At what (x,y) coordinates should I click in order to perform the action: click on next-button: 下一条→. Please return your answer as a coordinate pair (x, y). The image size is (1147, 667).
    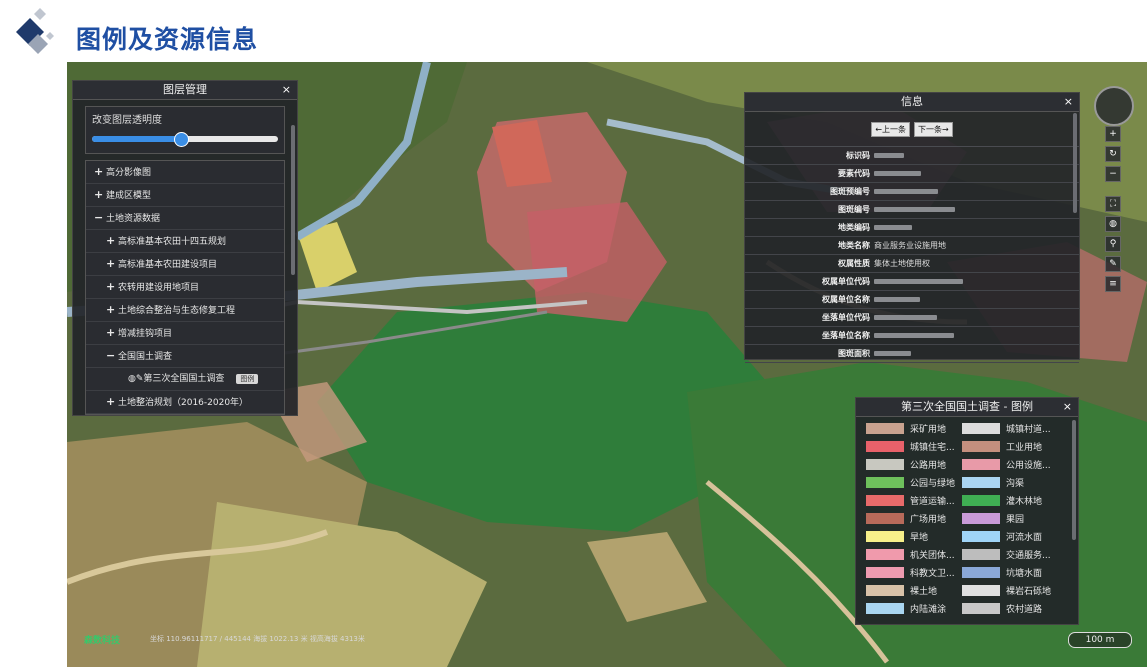
    Looking at the image, I should click on (933, 129).